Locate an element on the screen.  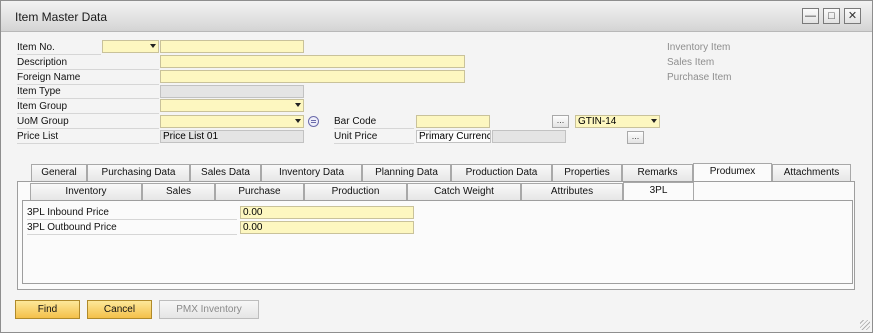
foreign-name-input is located at coordinates (312, 76).